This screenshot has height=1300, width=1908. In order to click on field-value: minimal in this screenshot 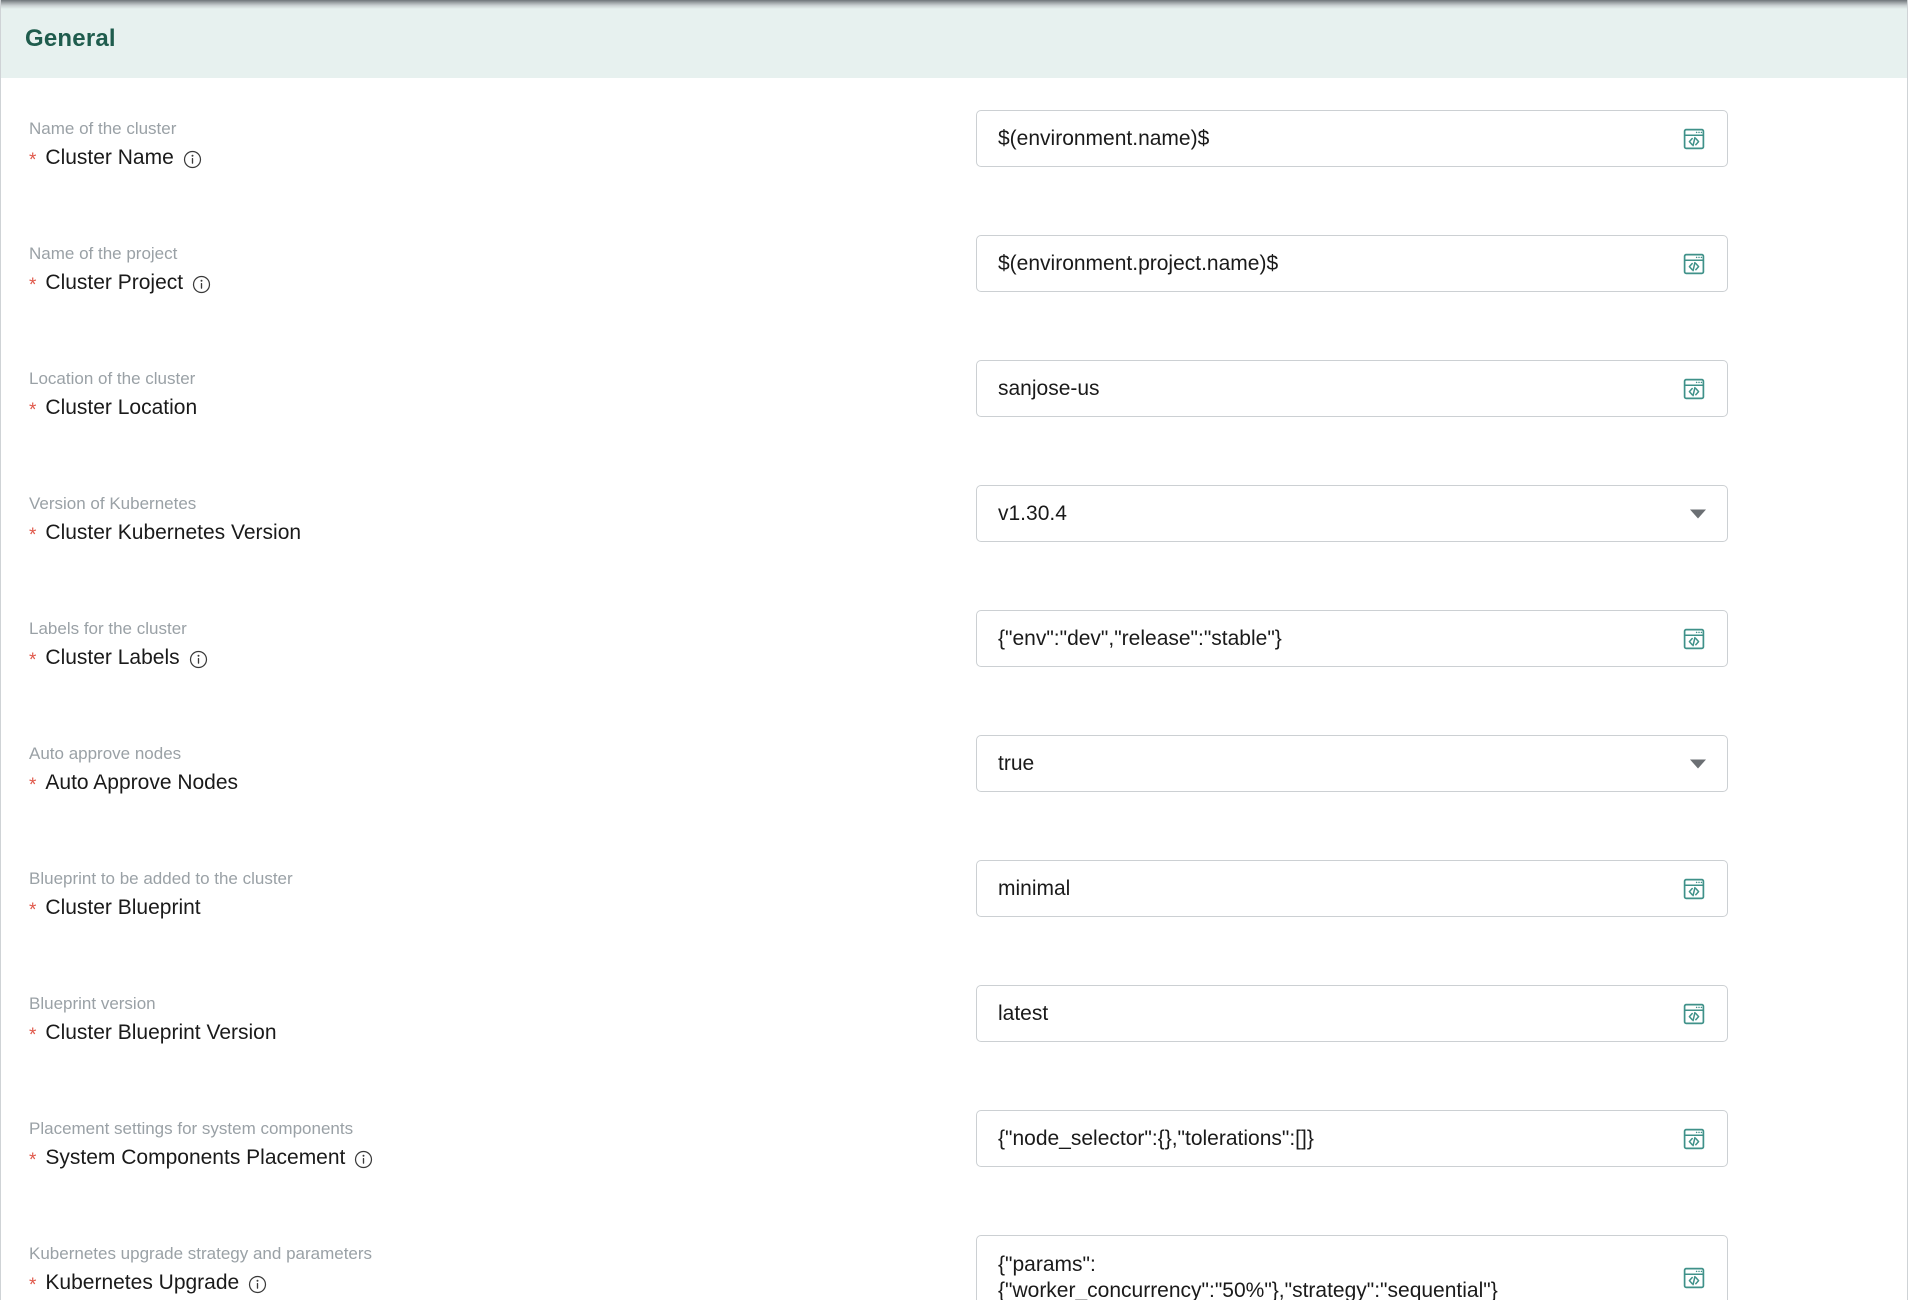, I will do `click(1034, 888)`.